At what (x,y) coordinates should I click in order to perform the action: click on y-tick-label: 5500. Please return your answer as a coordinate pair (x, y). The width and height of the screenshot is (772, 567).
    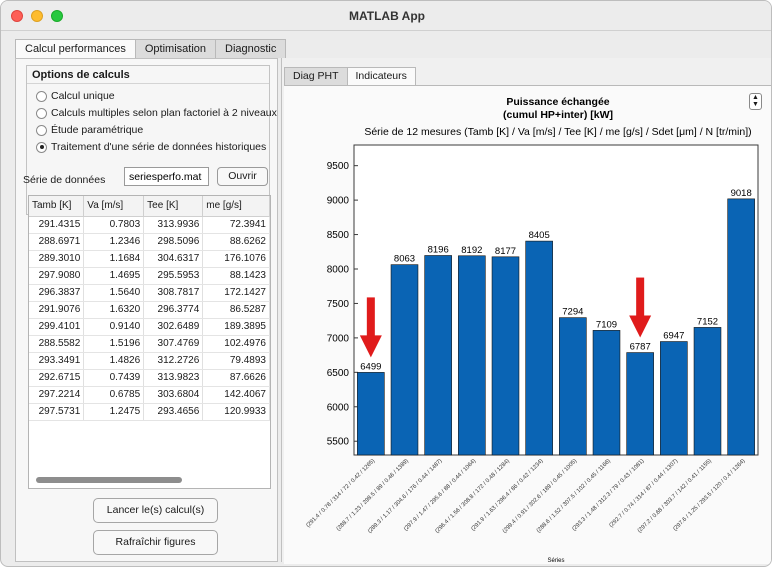
    Looking at the image, I should click on (338, 442).